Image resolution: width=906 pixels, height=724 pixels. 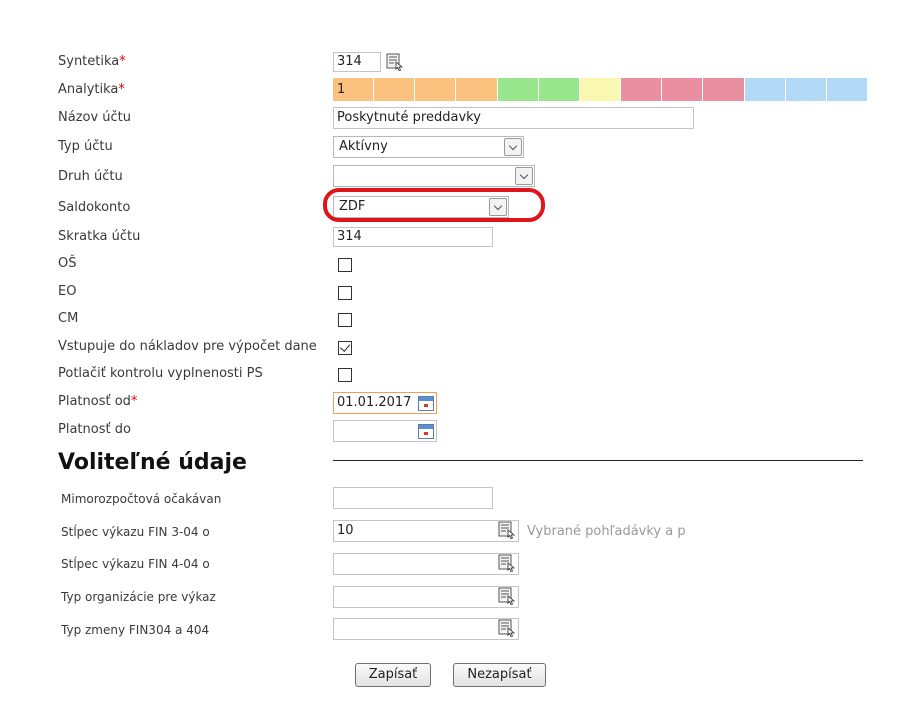 I want to click on typ-uctu-value: Aktívny, so click(x=363, y=146).